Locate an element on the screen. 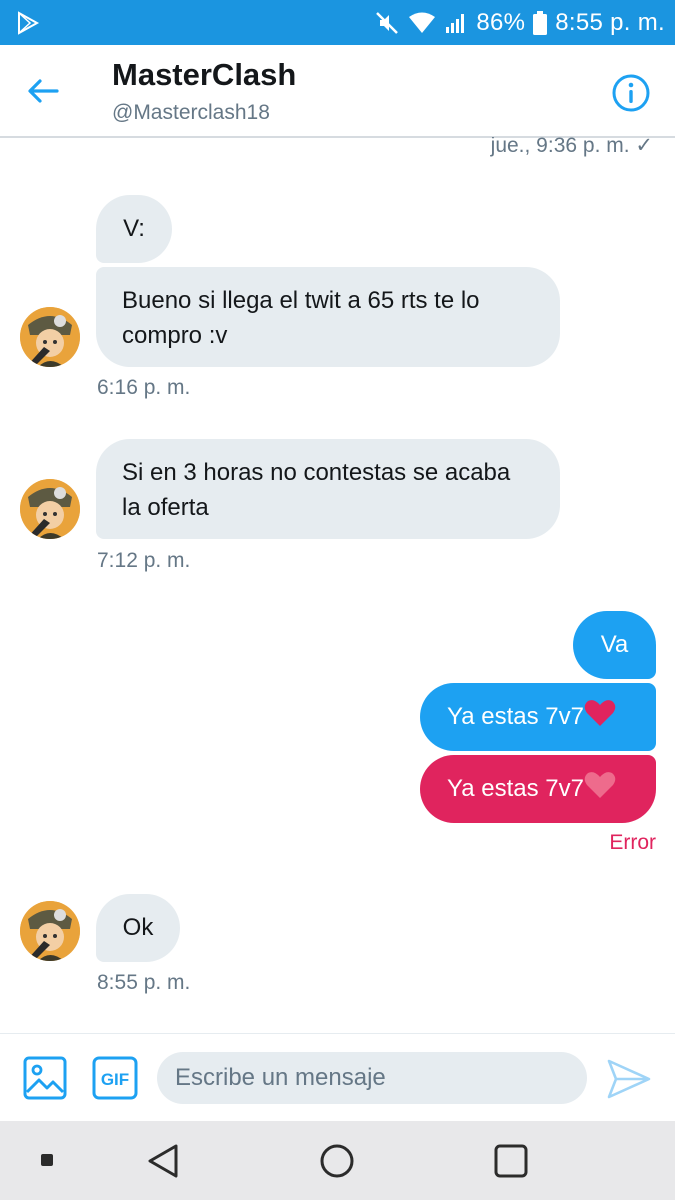 The image size is (675, 1200). outgoing-message: Va is located at coordinates (614, 645).